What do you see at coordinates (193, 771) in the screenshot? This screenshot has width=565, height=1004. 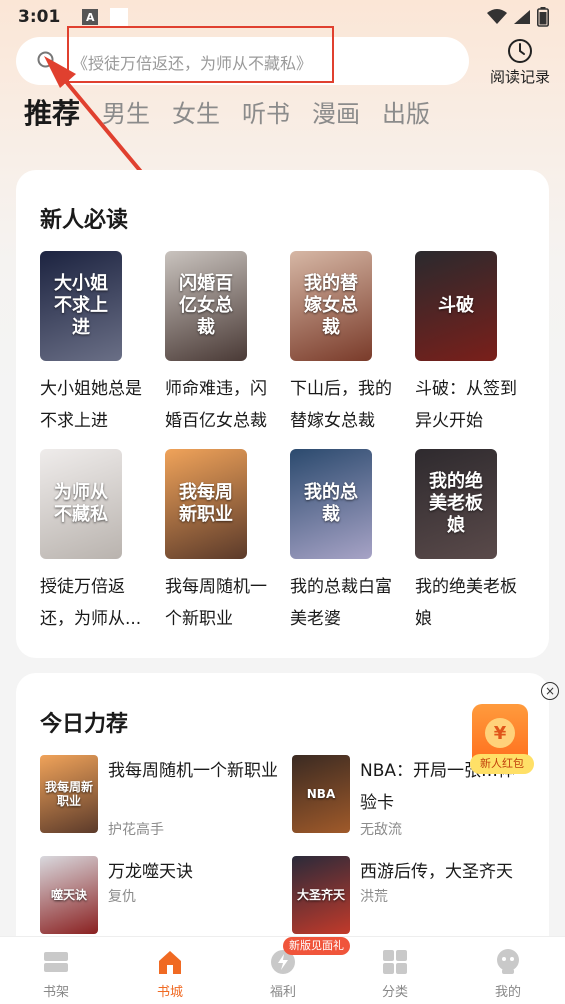 I see `recommend-title: 我每周随机一个新职业` at bounding box center [193, 771].